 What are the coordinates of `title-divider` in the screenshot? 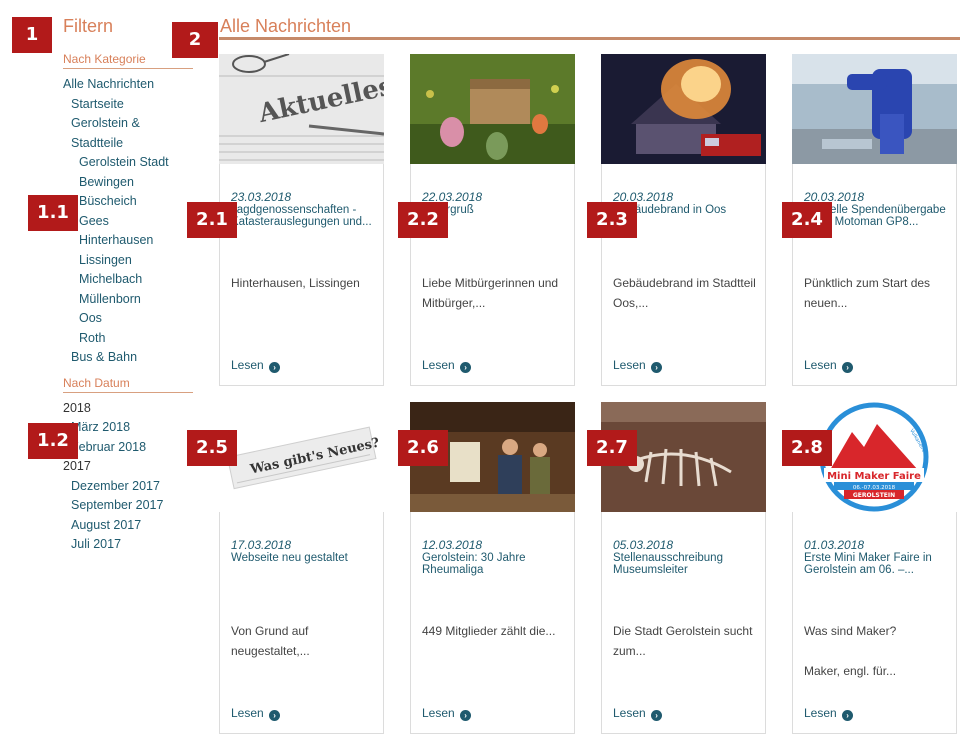 It's located at (589, 38).